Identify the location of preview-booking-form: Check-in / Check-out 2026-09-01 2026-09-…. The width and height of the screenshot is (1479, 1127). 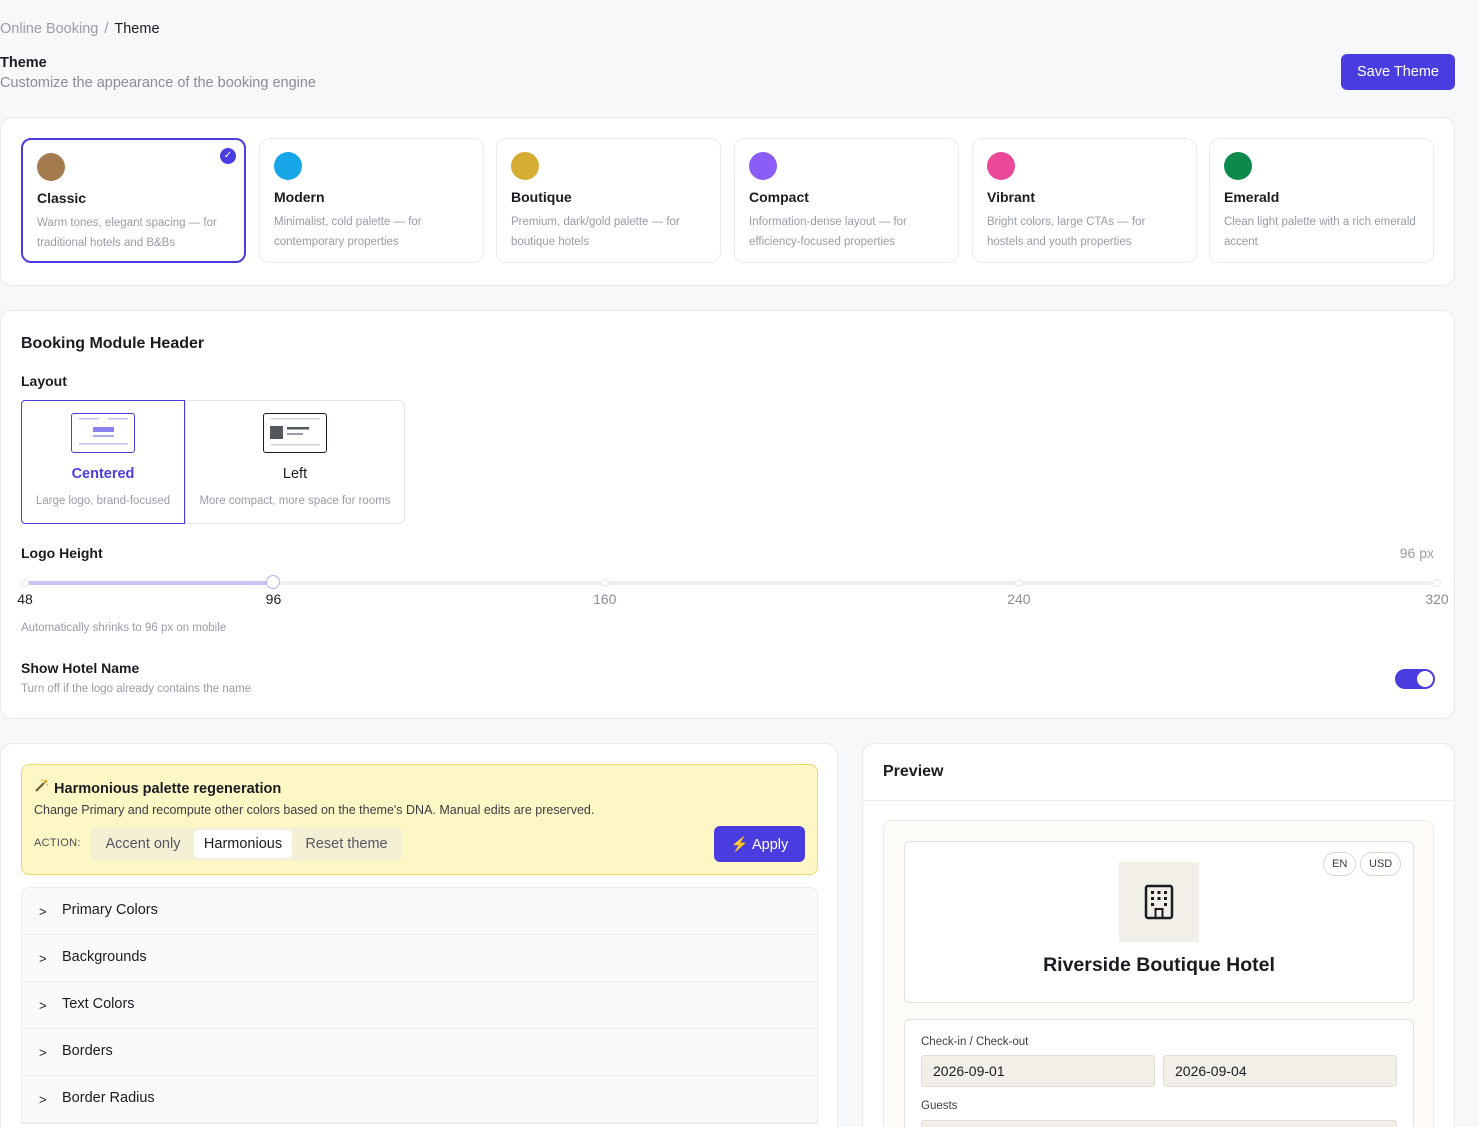
(1159, 1073).